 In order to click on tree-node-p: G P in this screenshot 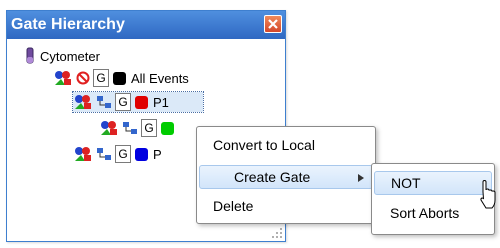, I will do `click(117, 154)`.